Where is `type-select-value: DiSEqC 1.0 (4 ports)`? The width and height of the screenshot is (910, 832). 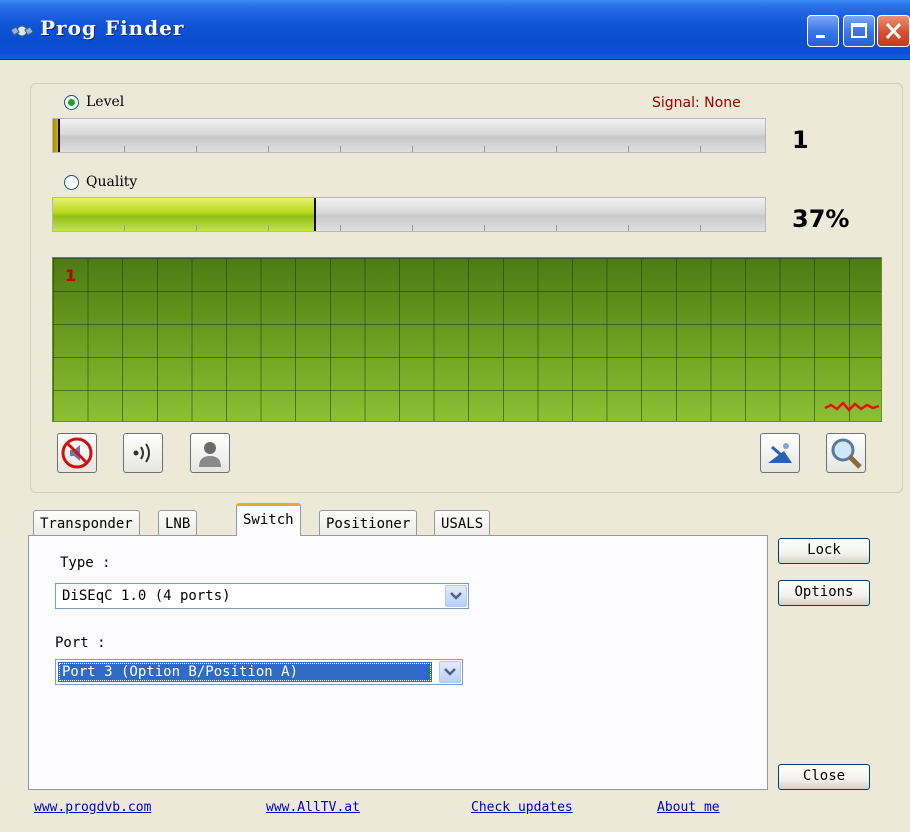
type-select-value: DiSEqC 1.0 (4 ports) is located at coordinates (146, 596).